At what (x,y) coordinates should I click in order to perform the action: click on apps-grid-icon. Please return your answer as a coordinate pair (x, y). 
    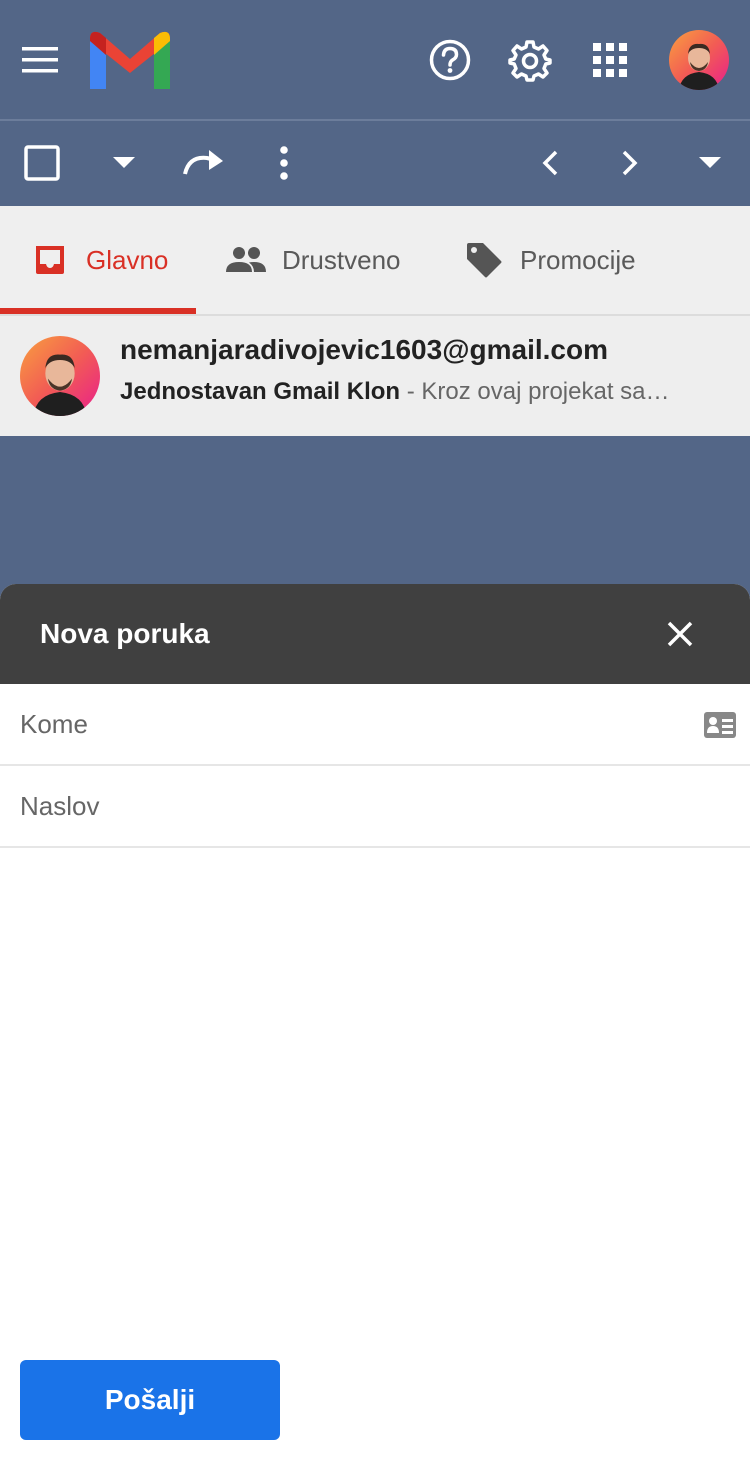
    Looking at the image, I should click on (610, 60).